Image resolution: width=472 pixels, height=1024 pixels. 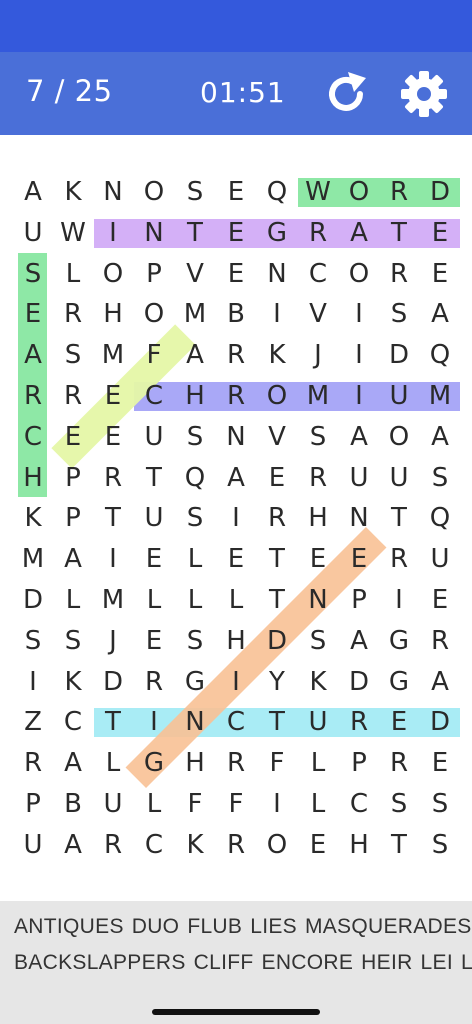 I want to click on refresh-button, so click(x=346, y=94).